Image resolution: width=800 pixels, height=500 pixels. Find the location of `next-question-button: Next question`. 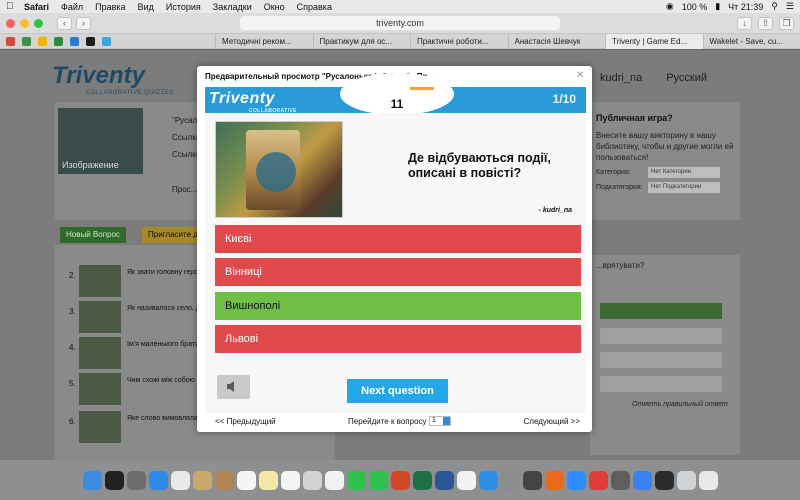

next-question-button: Next question is located at coordinates (397, 391).